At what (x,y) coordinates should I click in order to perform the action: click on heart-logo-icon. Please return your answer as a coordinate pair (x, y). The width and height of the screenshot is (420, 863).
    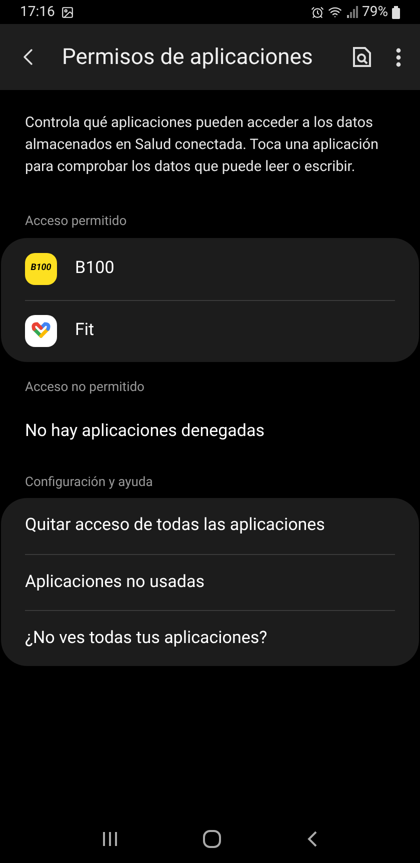
    Looking at the image, I should click on (41, 331).